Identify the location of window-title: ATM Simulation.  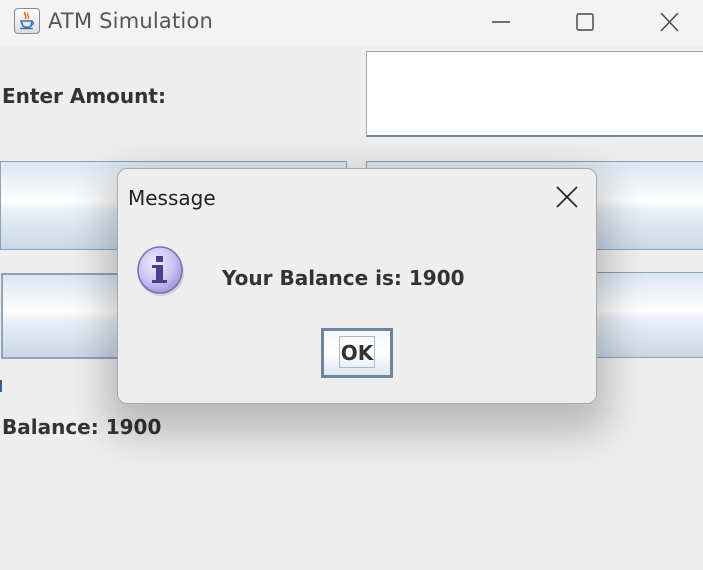
(131, 21).